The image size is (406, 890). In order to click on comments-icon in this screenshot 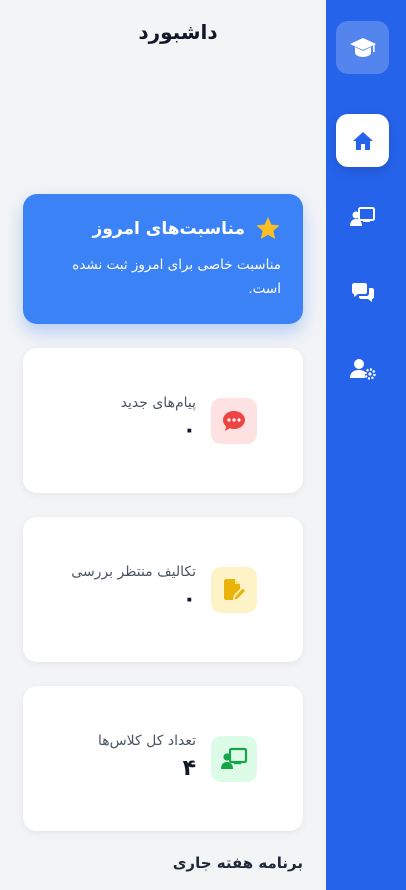, I will do `click(362, 292)`.